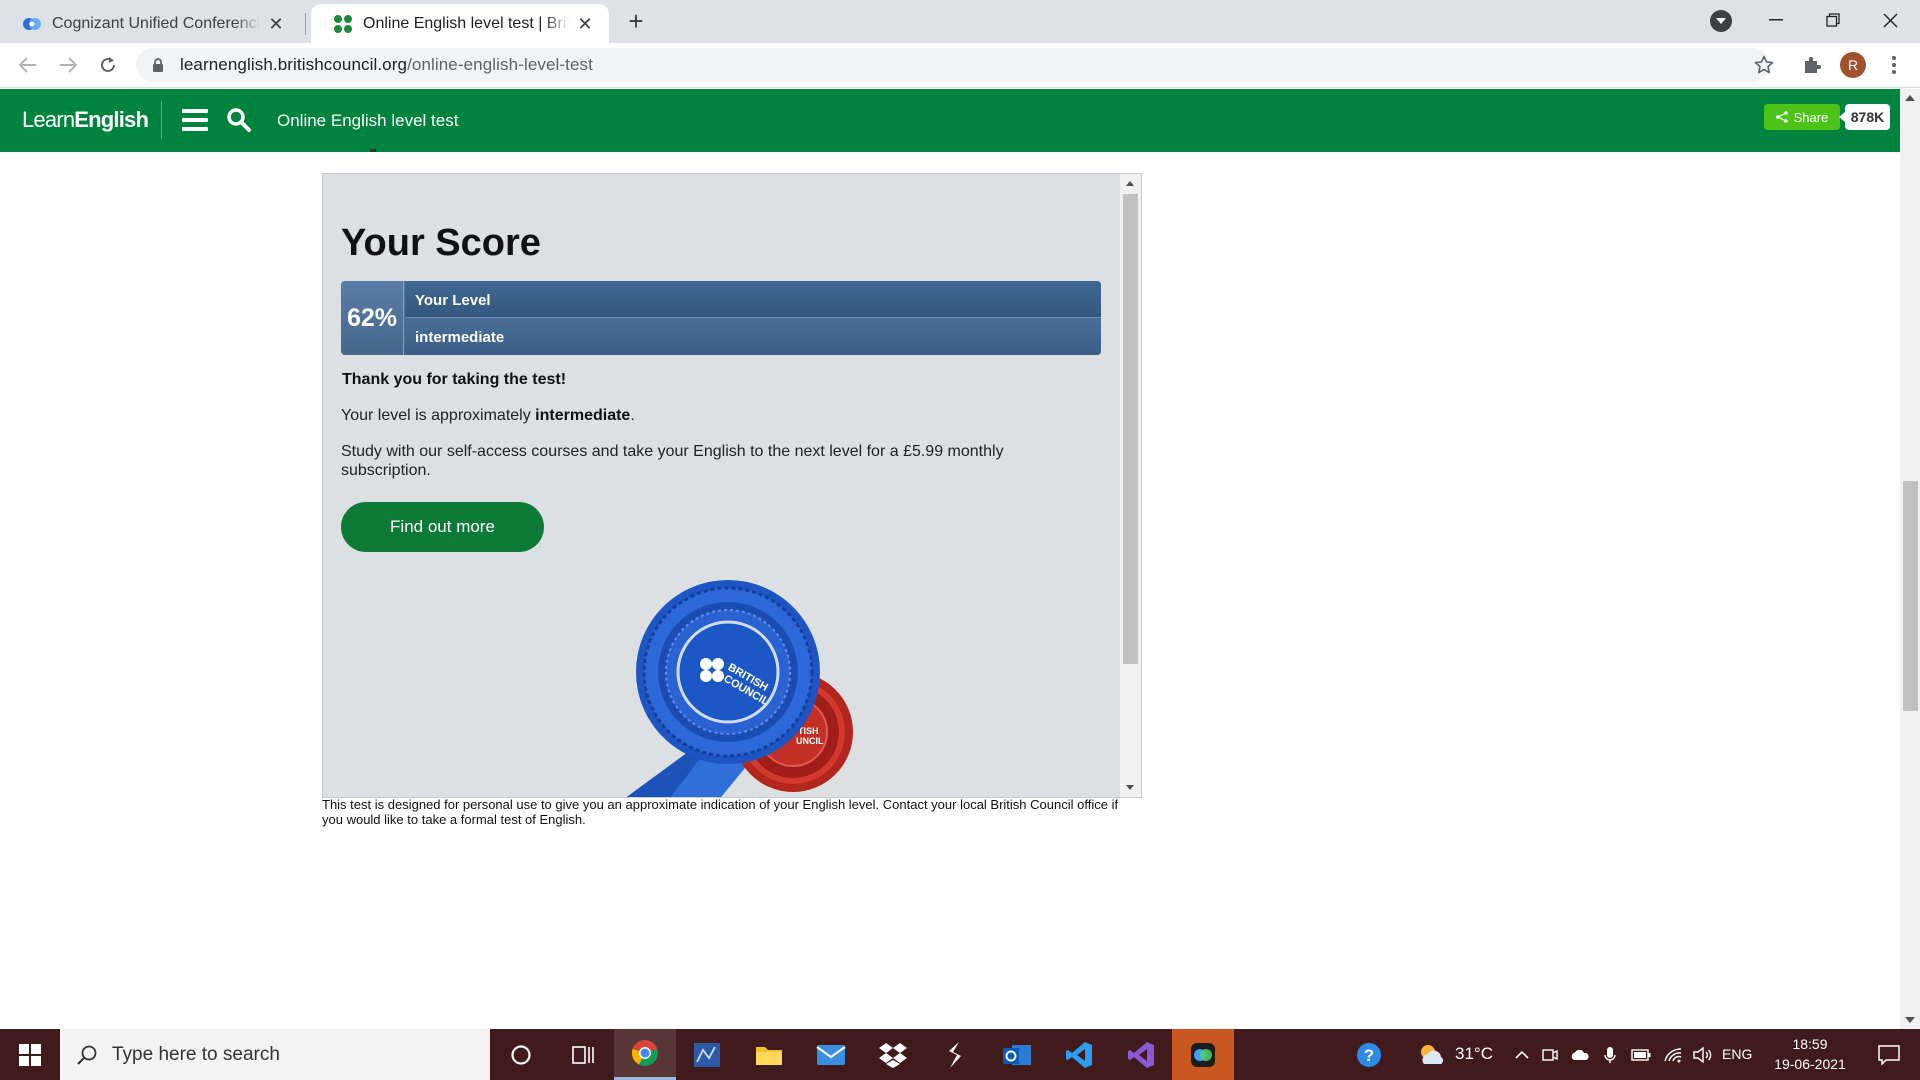  What do you see at coordinates (583, 415) in the screenshot?
I see `approx-level: intermediate` at bounding box center [583, 415].